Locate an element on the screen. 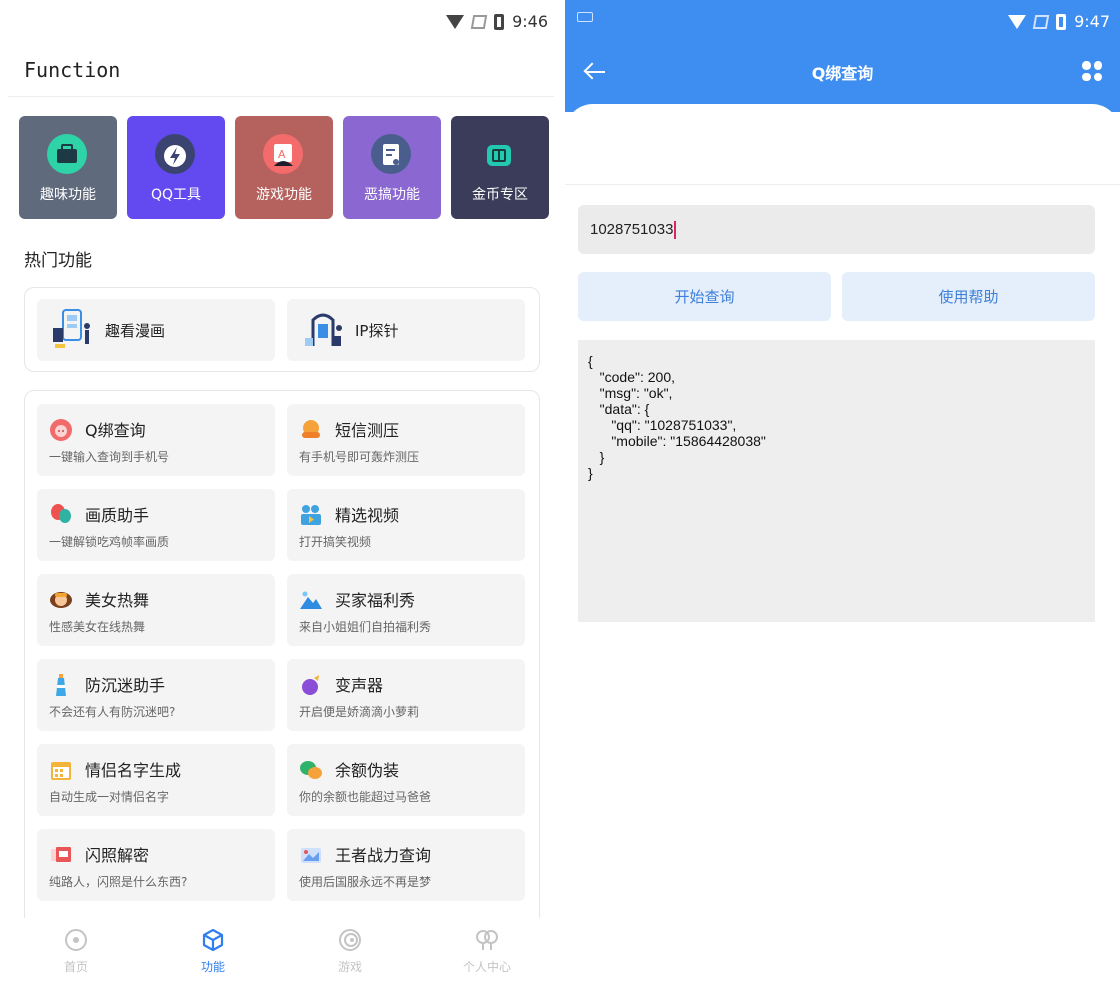  grid-menu-icon is located at coordinates (1092, 71).